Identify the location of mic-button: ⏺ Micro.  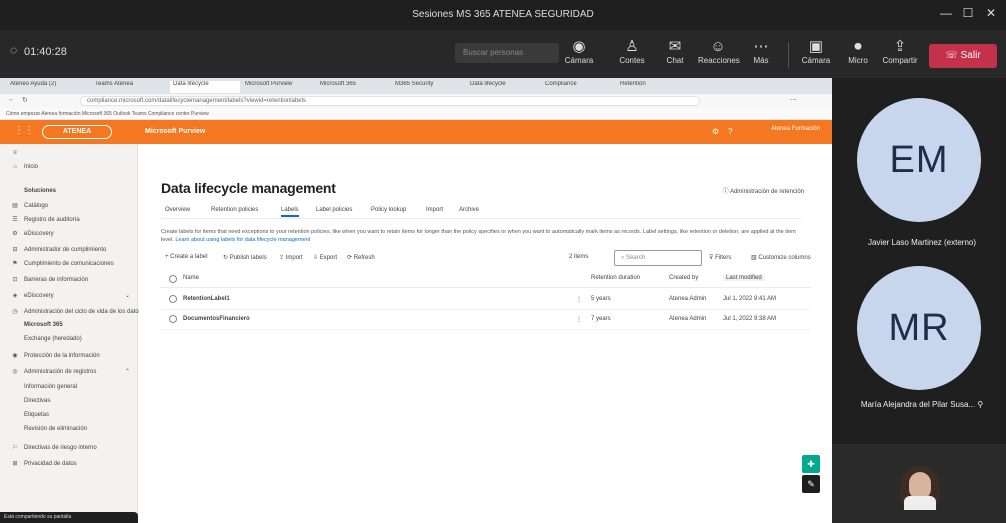
(858, 51).